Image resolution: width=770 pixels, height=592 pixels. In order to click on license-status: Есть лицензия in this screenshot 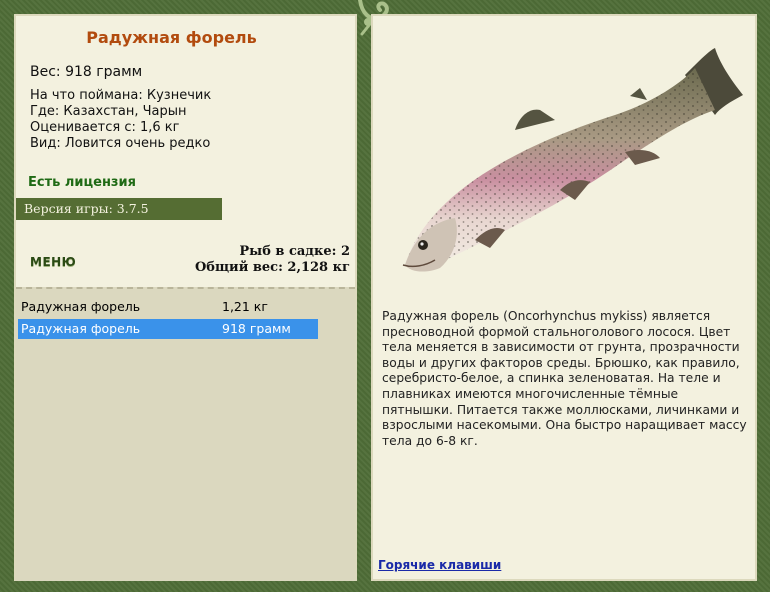, I will do `click(82, 182)`.